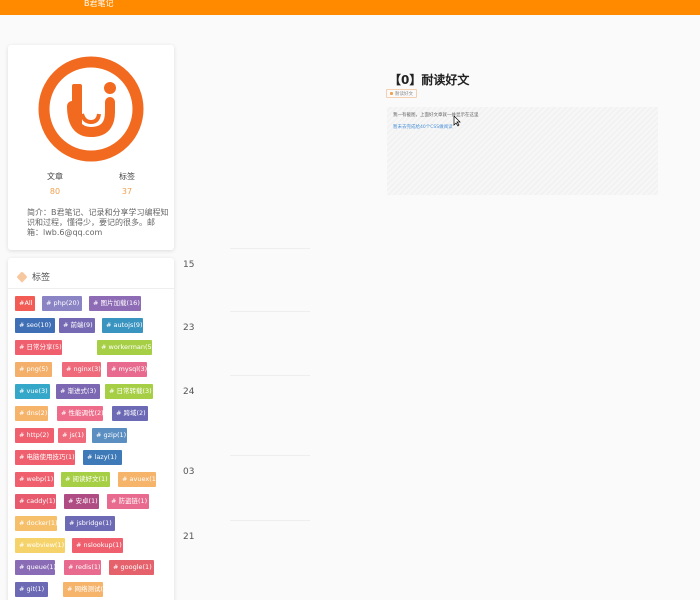  Describe the element at coordinates (35, 567) in the screenshot. I see `tag-chip: # queue(1)` at that location.